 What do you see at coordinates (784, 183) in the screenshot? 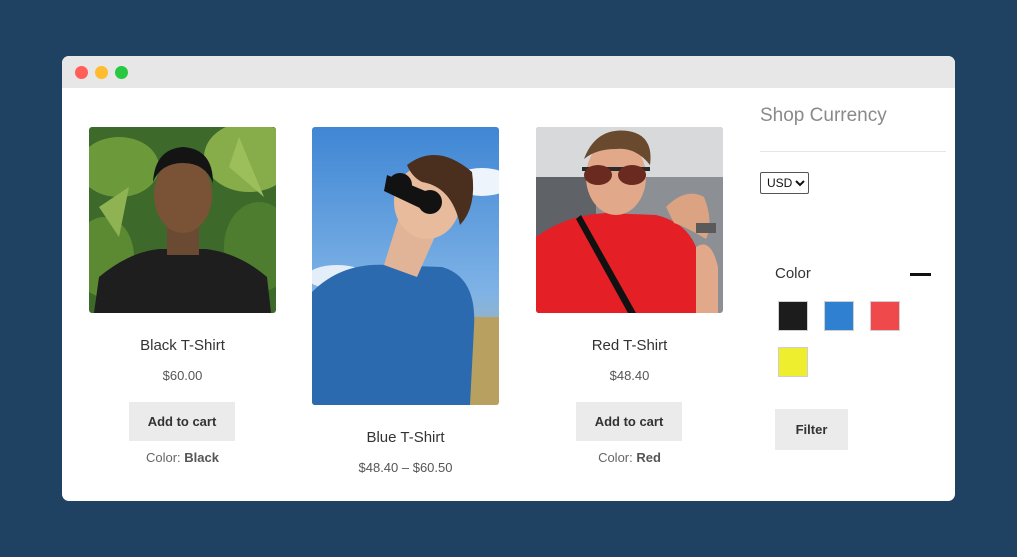
I see `currency-select: USD` at bounding box center [784, 183].